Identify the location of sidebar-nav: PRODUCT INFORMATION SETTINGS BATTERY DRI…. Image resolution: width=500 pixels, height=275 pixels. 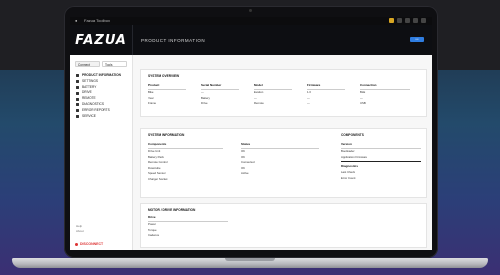
(101, 96).